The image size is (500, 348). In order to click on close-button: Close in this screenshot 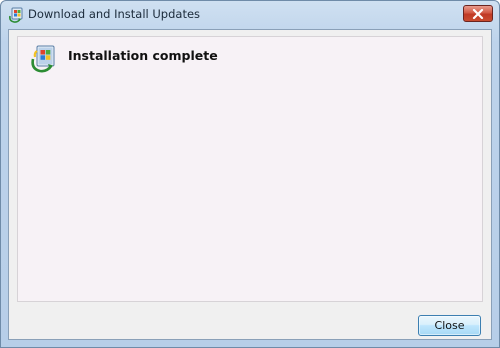, I will do `click(449, 325)`.